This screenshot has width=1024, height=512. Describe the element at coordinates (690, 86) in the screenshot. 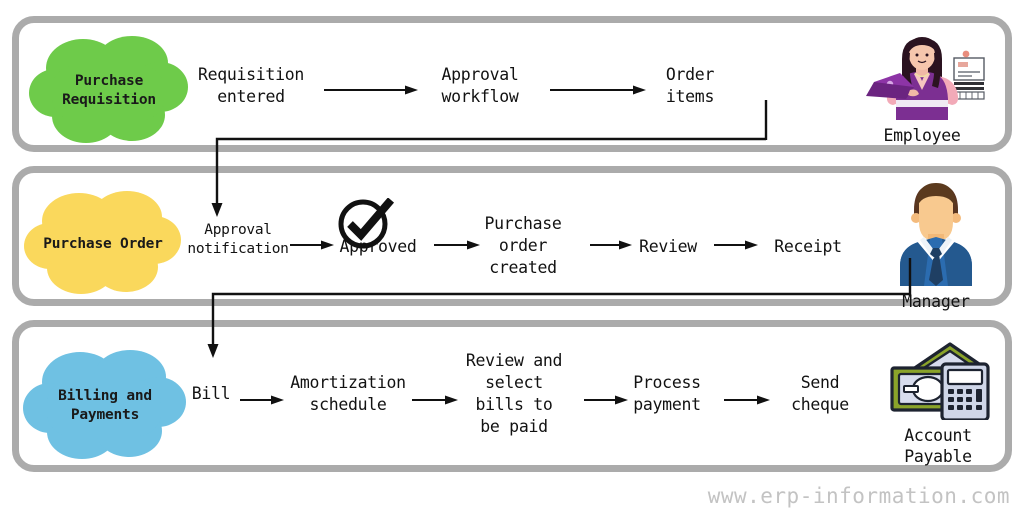

I see `step-order-items: Order items` at that location.